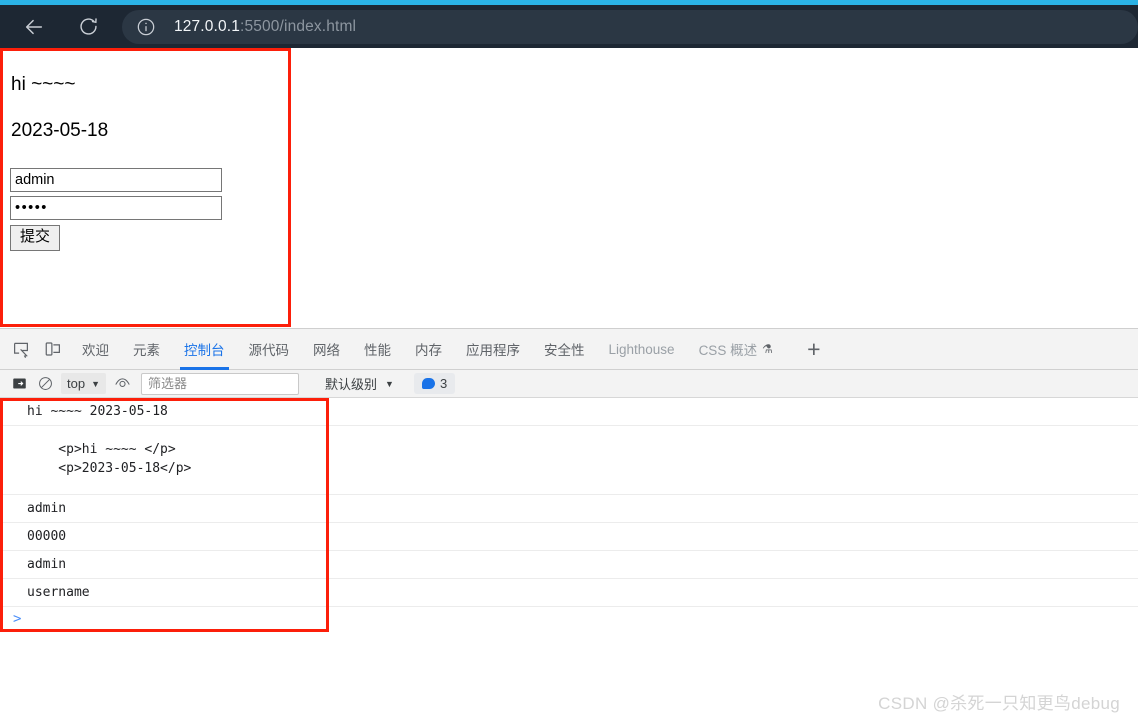 This screenshot has height=721, width=1138. What do you see at coordinates (76, 383) in the screenshot?
I see `execution-context-value: top` at bounding box center [76, 383].